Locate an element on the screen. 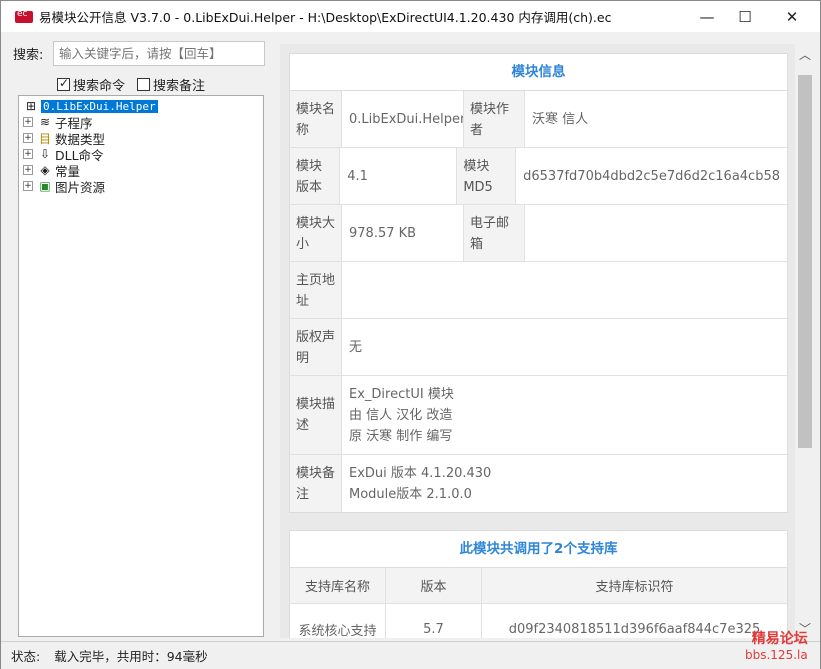 Image resolution: width=821 pixels, height=669 pixels. support-name: 系统核心支持 is located at coordinates (338, 621).